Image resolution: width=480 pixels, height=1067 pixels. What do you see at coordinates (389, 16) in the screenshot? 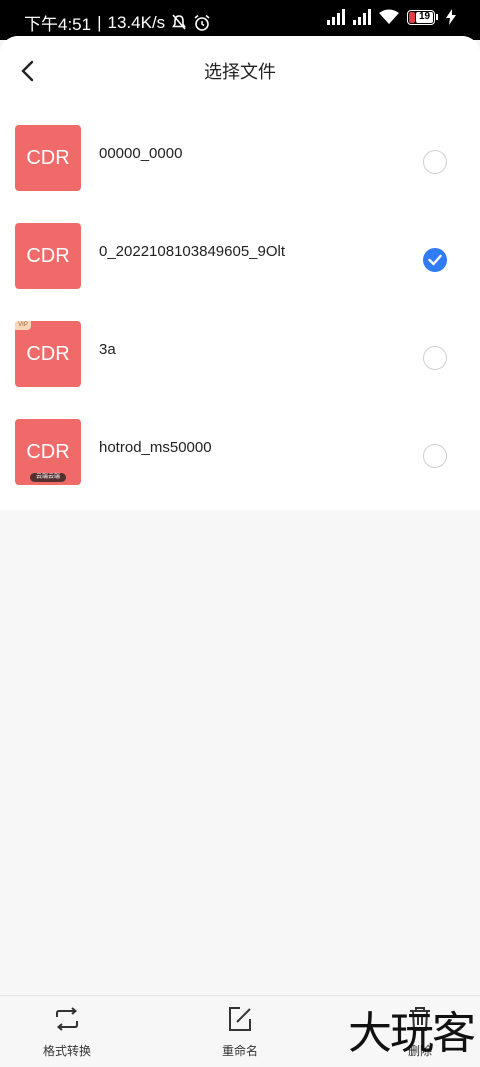
I see `wifi-icon` at bounding box center [389, 16].